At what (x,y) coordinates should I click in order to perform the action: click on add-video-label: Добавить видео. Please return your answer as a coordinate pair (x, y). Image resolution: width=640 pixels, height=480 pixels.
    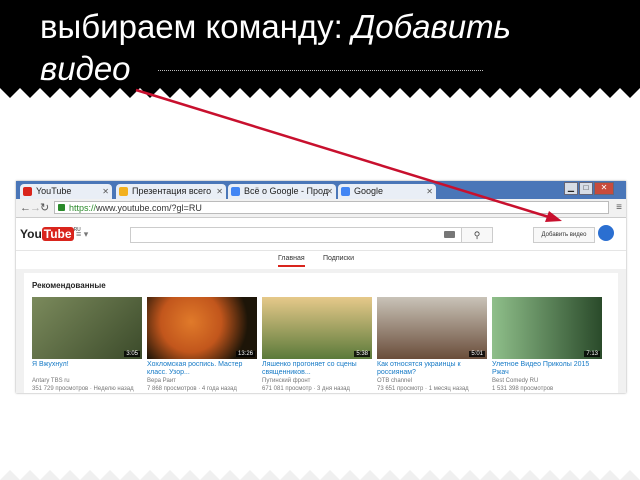
    Looking at the image, I should click on (564, 235).